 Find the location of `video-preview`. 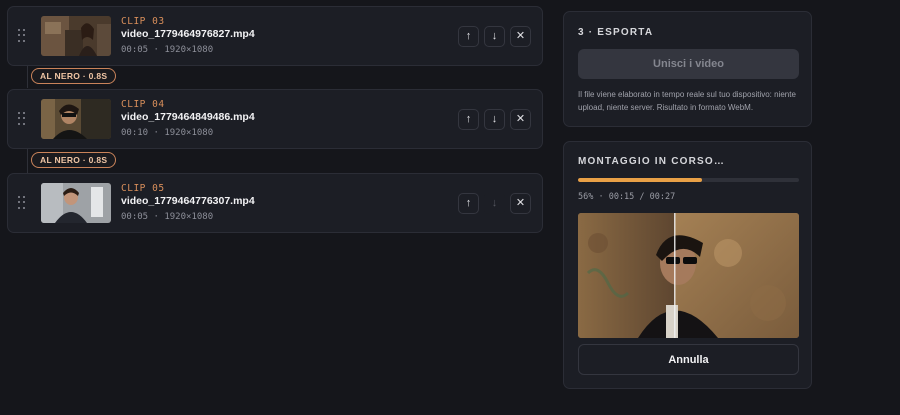

video-preview is located at coordinates (688, 275).